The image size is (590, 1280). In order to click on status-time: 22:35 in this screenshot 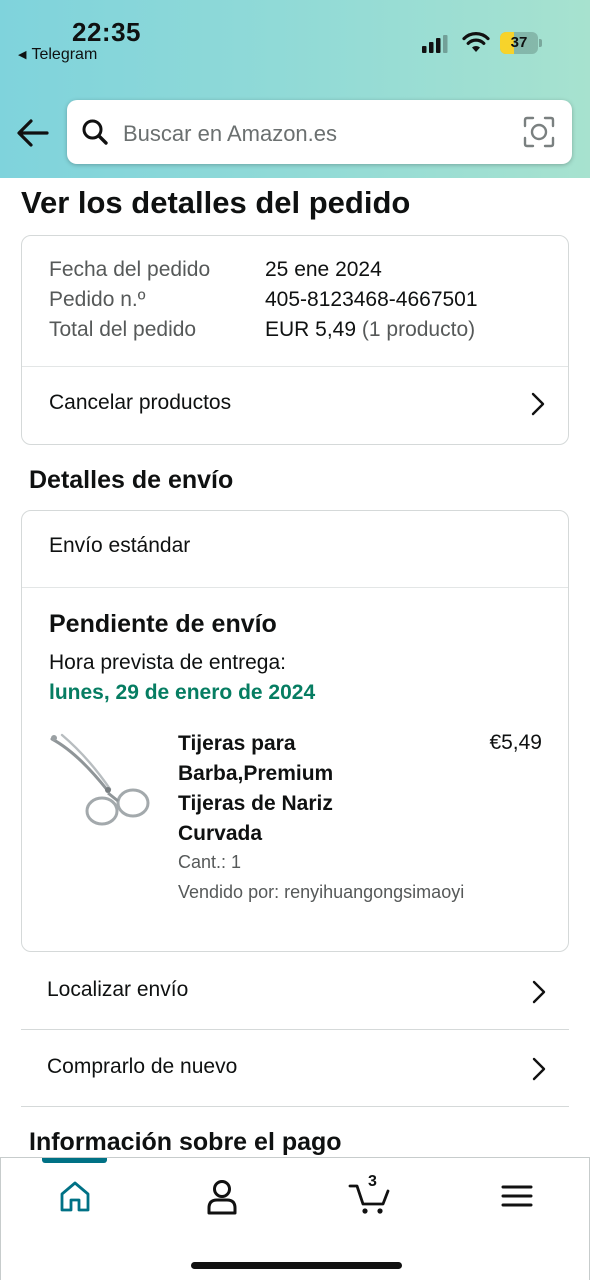, I will do `click(106, 32)`.